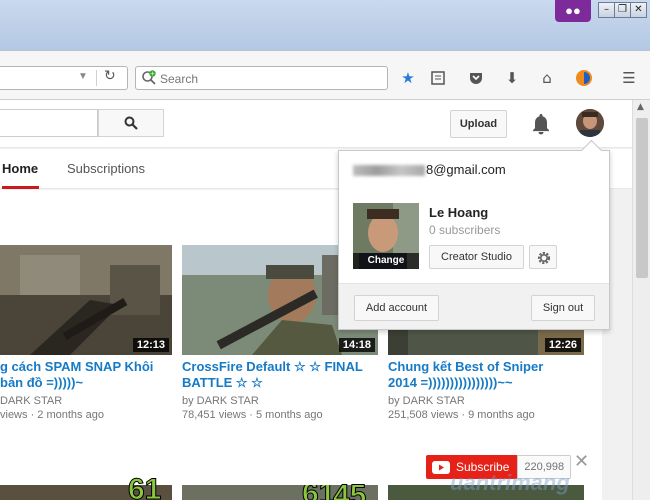 The image size is (650, 500). Describe the element at coordinates (465, 230) in the screenshot. I see `subscriber-count-text: 0 subscribers` at that location.